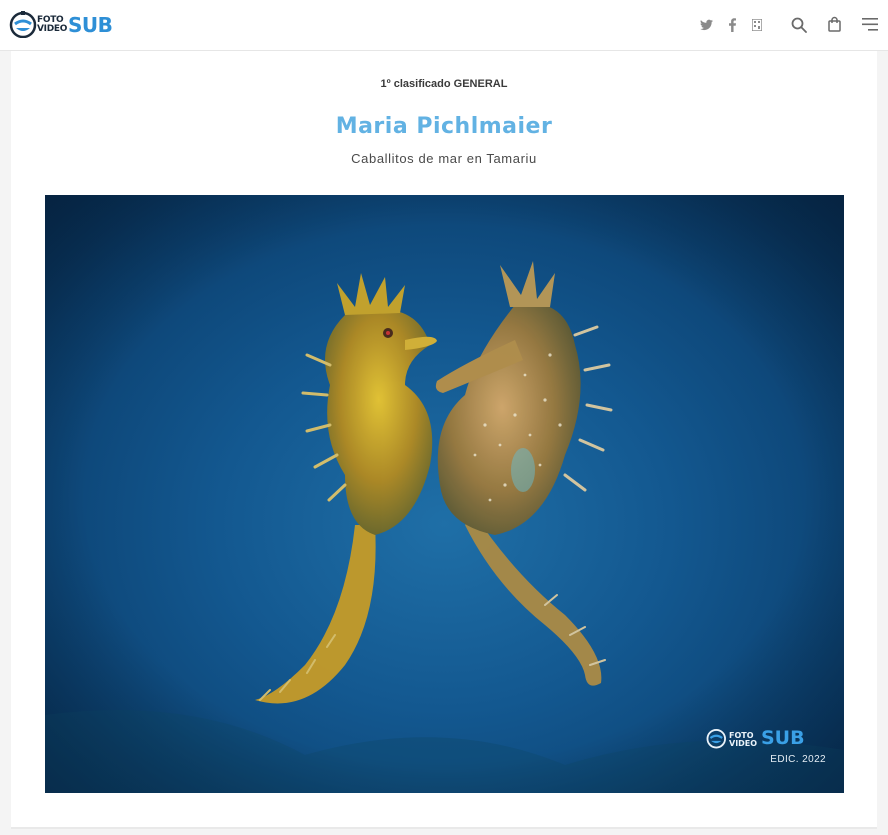 The image size is (888, 835). What do you see at coordinates (444, 828) in the screenshot?
I see `divider` at bounding box center [444, 828].